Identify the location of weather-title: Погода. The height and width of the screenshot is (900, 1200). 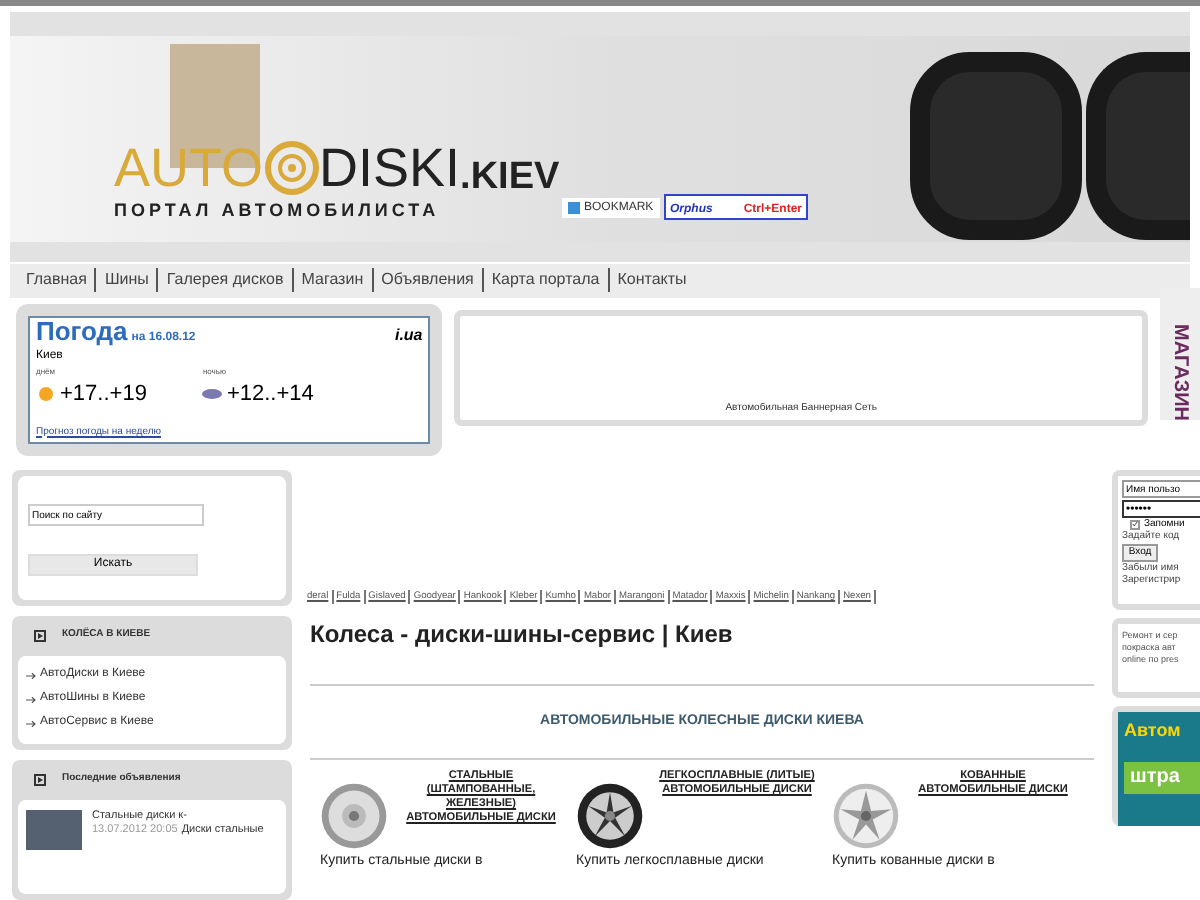
(82, 331).